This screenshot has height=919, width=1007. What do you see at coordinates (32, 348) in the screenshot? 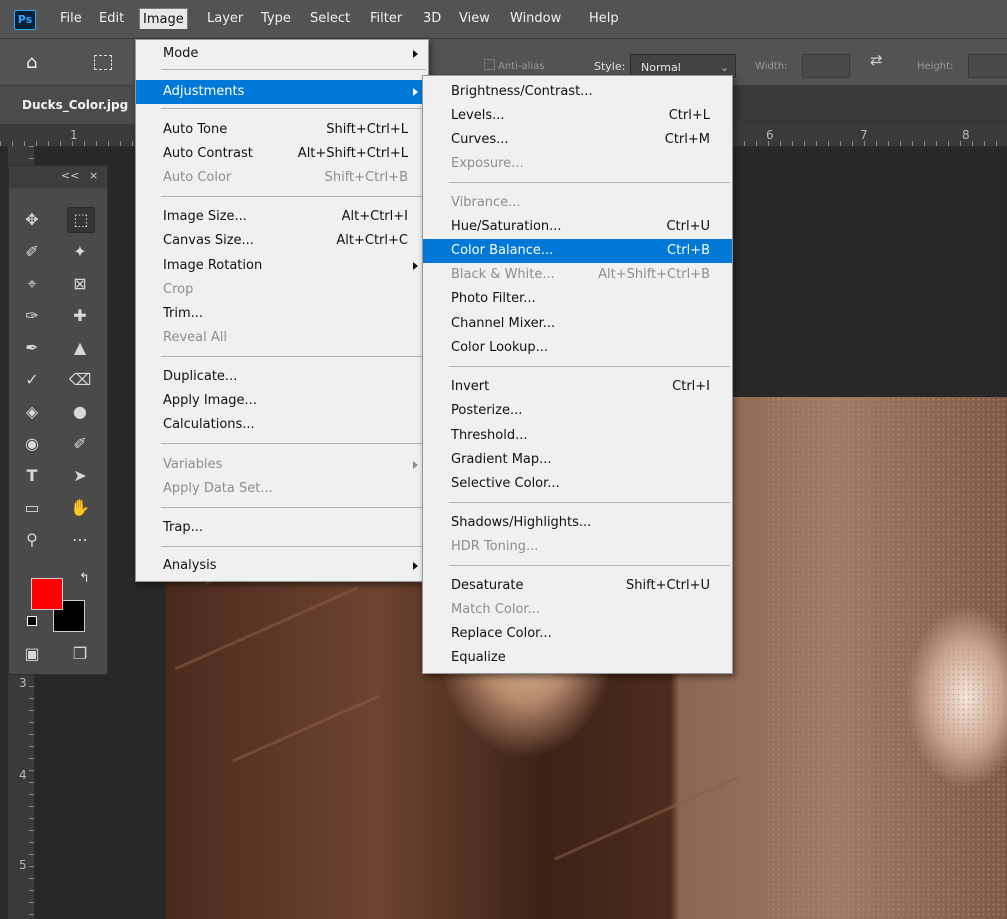
I see `brush-tool-icon: ✒` at bounding box center [32, 348].